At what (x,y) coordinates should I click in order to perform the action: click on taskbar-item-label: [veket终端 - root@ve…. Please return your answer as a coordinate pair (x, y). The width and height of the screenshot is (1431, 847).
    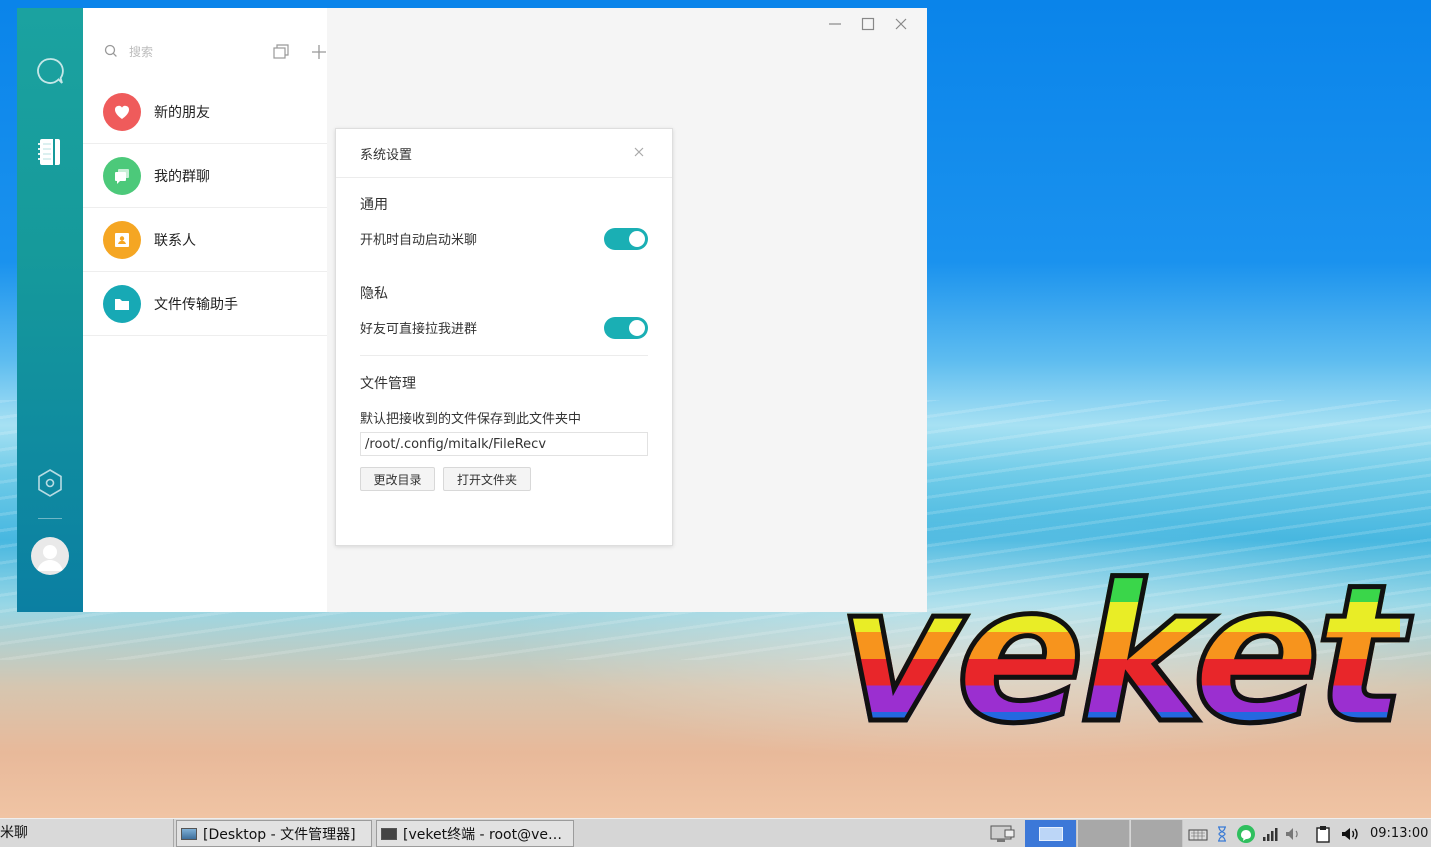
    Looking at the image, I should click on (482, 834).